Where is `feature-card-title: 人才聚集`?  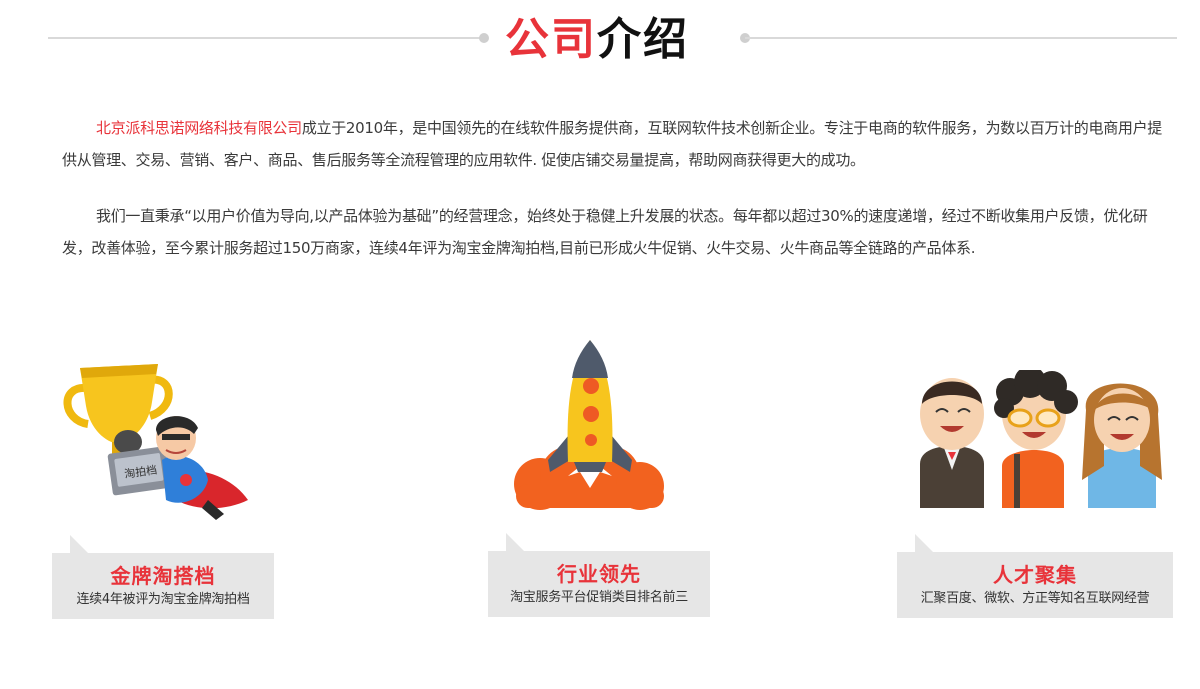
feature-card-title: 人才聚集 is located at coordinates (1035, 575).